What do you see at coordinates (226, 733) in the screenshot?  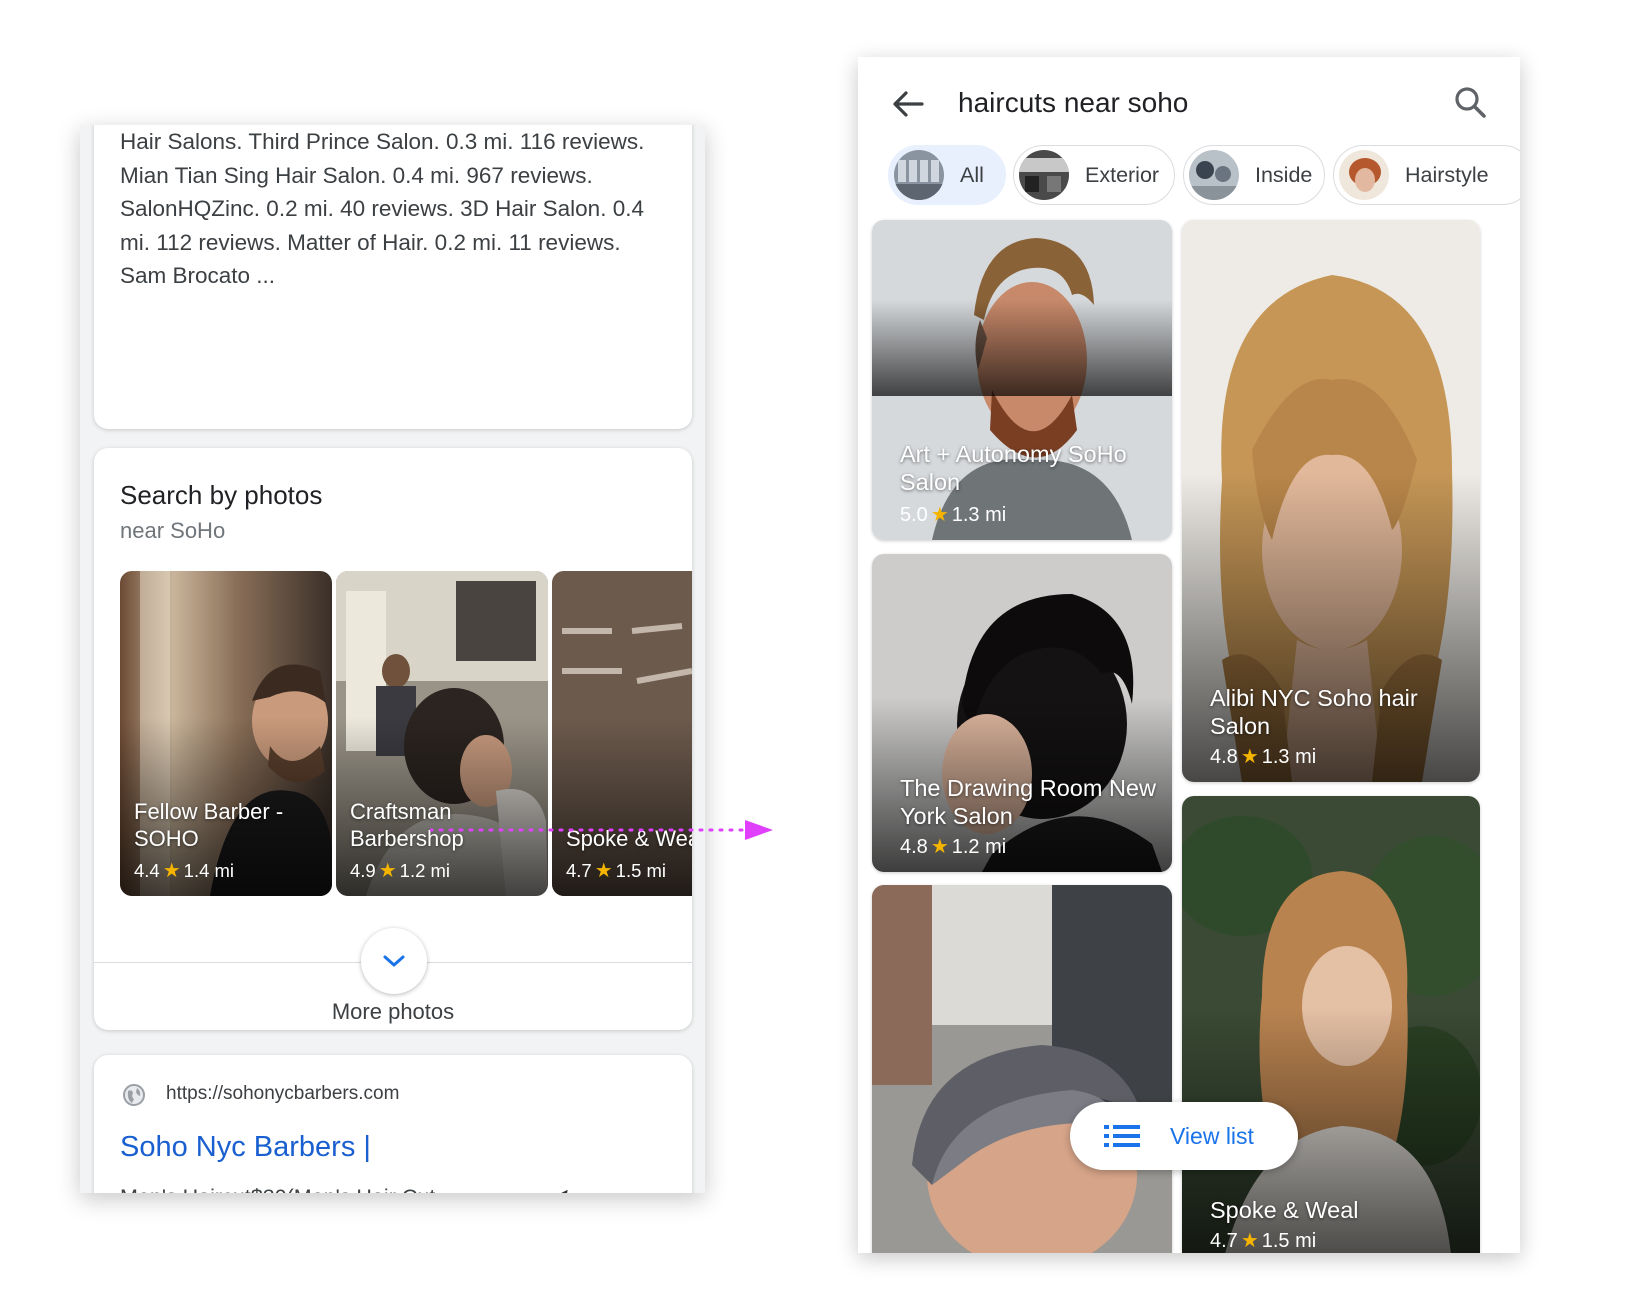 I see `photo-tile: Fellow Barber - SOHO 4.4 ★ 1.4 mi` at bounding box center [226, 733].